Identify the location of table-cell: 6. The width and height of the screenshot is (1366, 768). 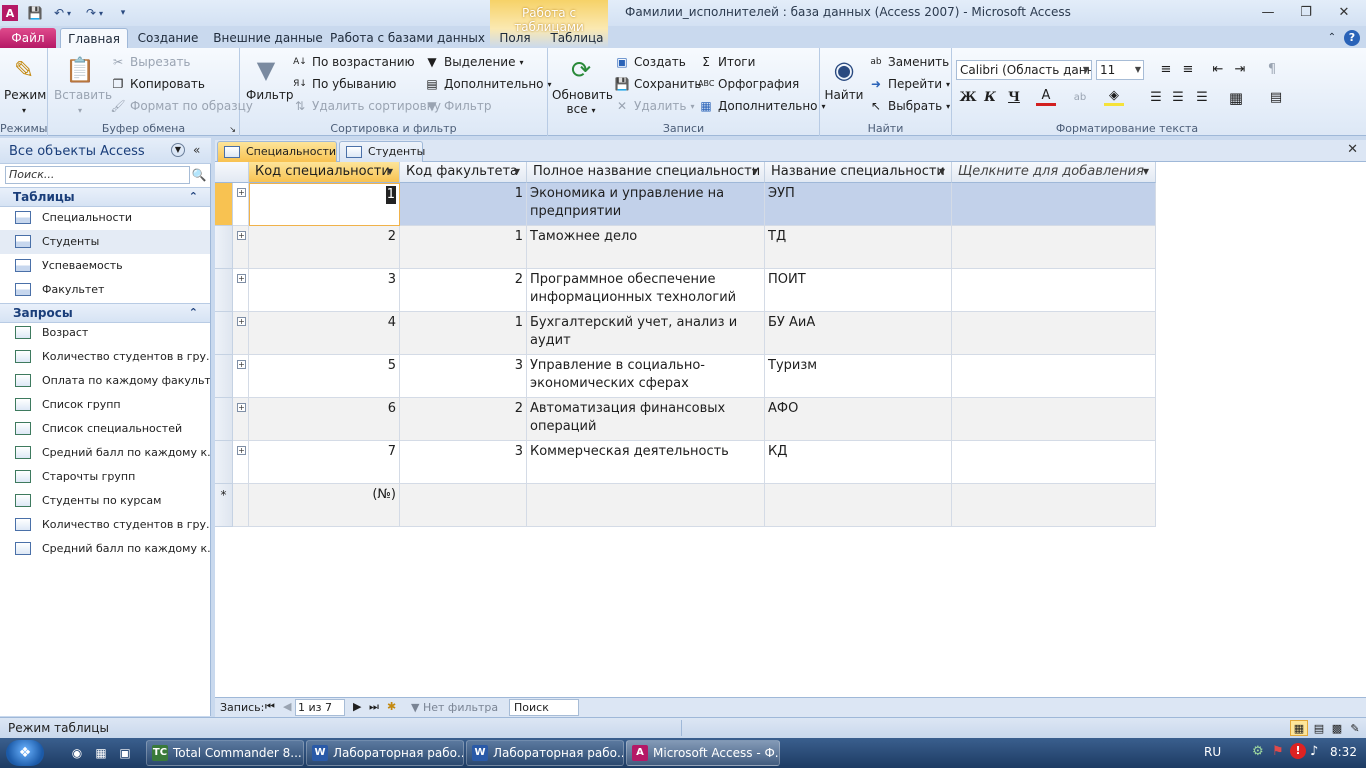
(324, 419).